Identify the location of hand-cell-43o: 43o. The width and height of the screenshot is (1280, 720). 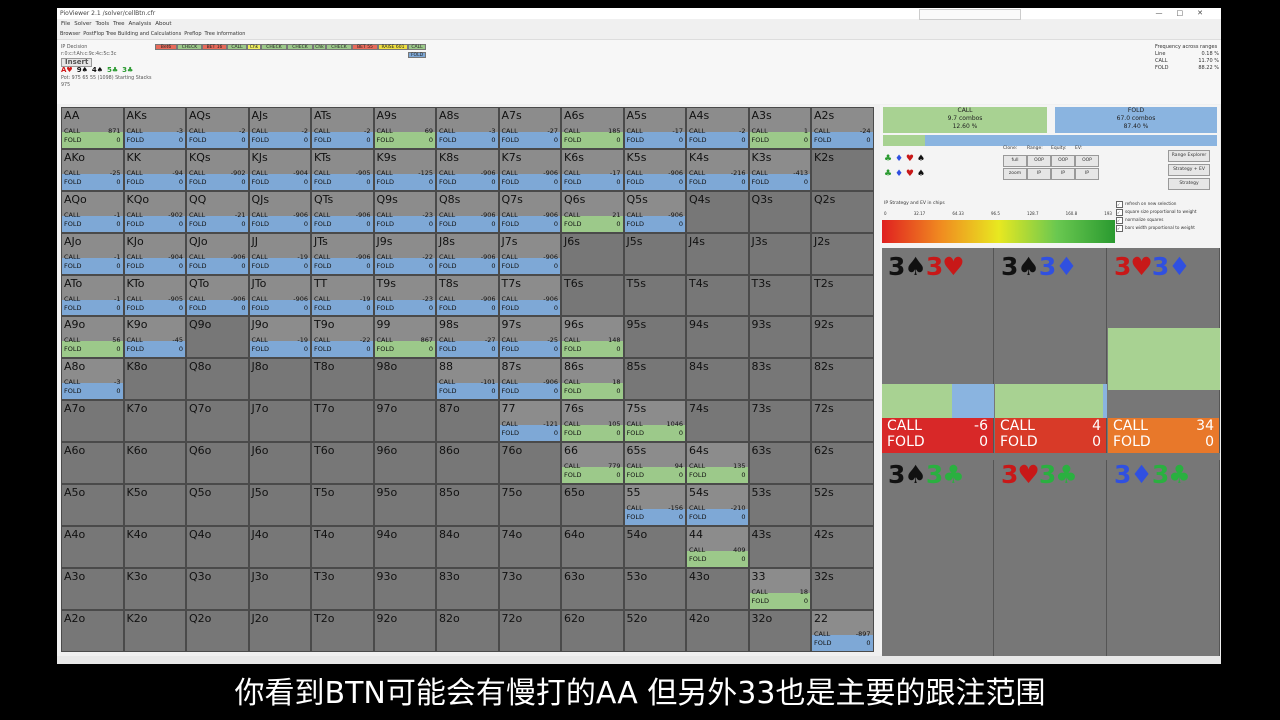
(717, 588).